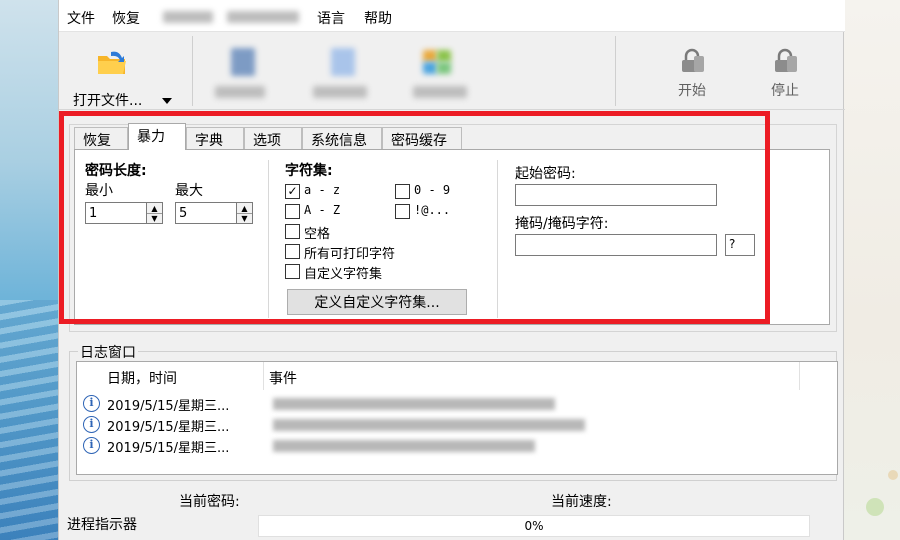 The image size is (900, 540). What do you see at coordinates (99, 191) in the screenshot?
I see `min-length-label: 最小` at bounding box center [99, 191].